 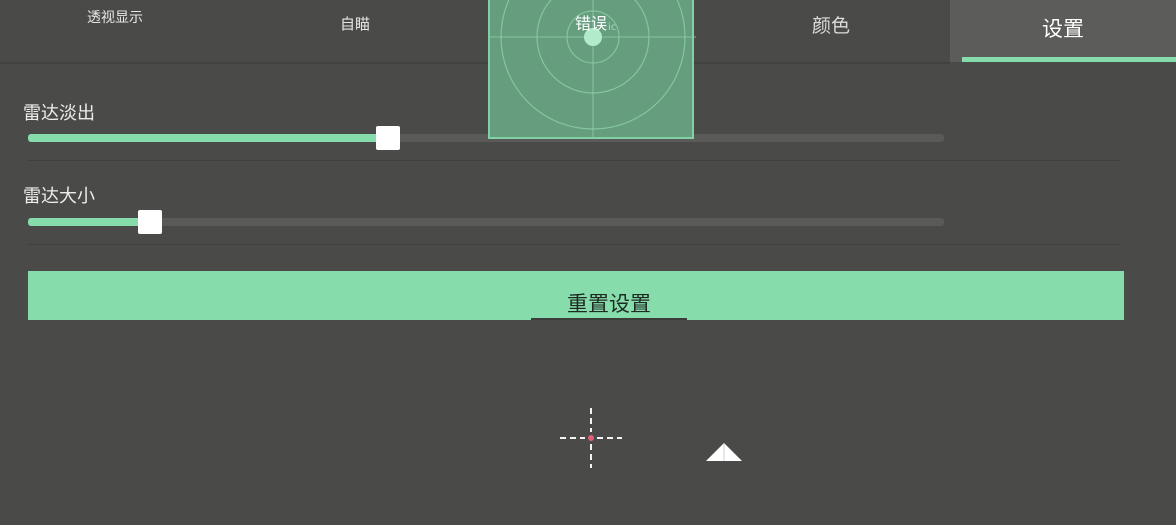 I want to click on reset-settings-button: 重置设置, so click(x=576, y=295).